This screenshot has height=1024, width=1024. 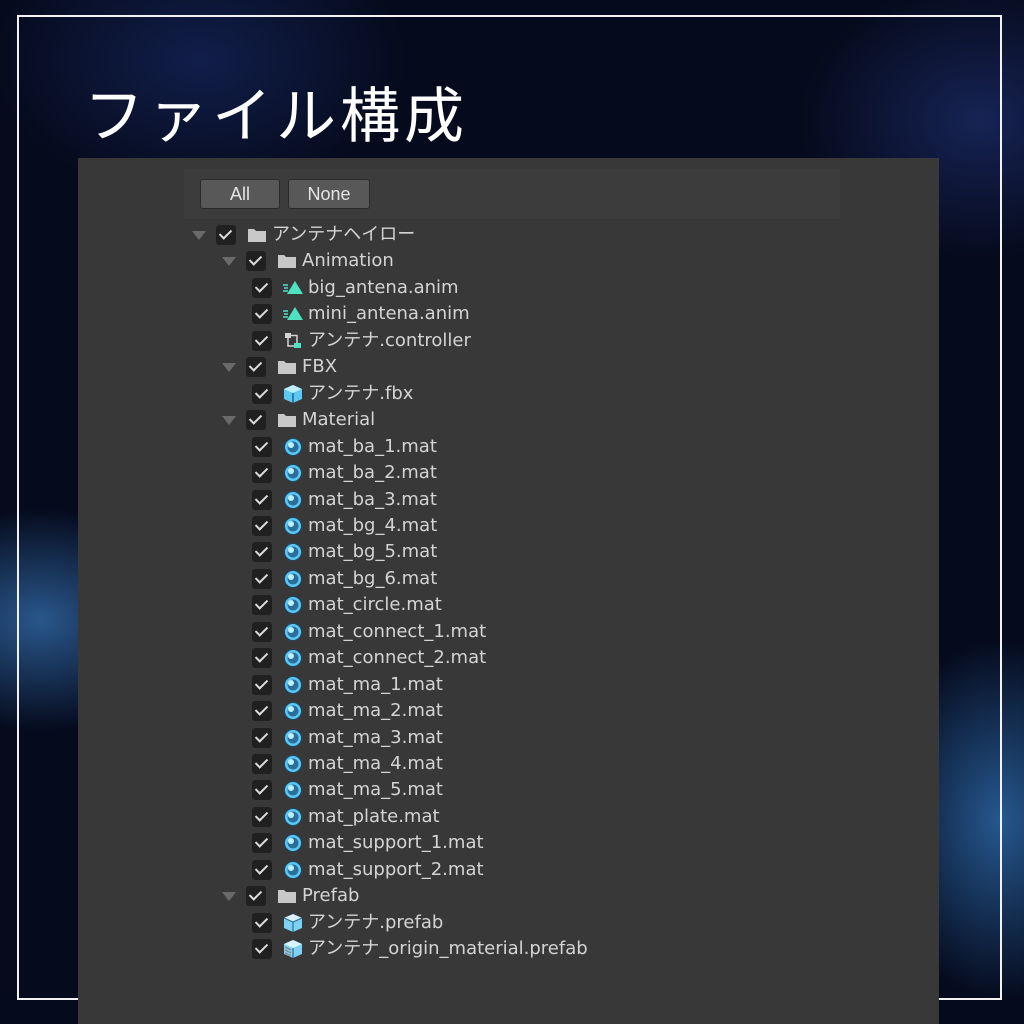 What do you see at coordinates (279, 367) in the screenshot?
I see `tree-folder-row: FBX` at bounding box center [279, 367].